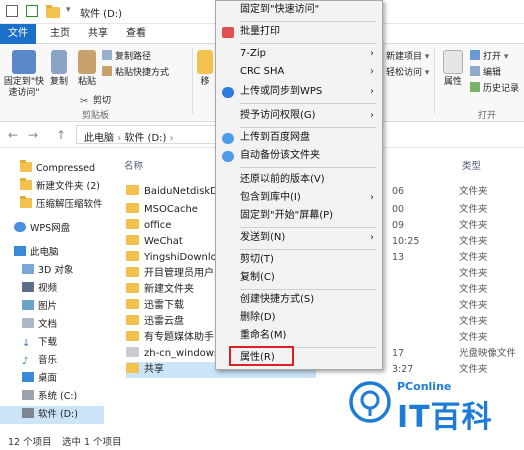  What do you see at coordinates (84, 101) in the screenshot?
I see `scissors-icon: ✂` at bounding box center [84, 101].